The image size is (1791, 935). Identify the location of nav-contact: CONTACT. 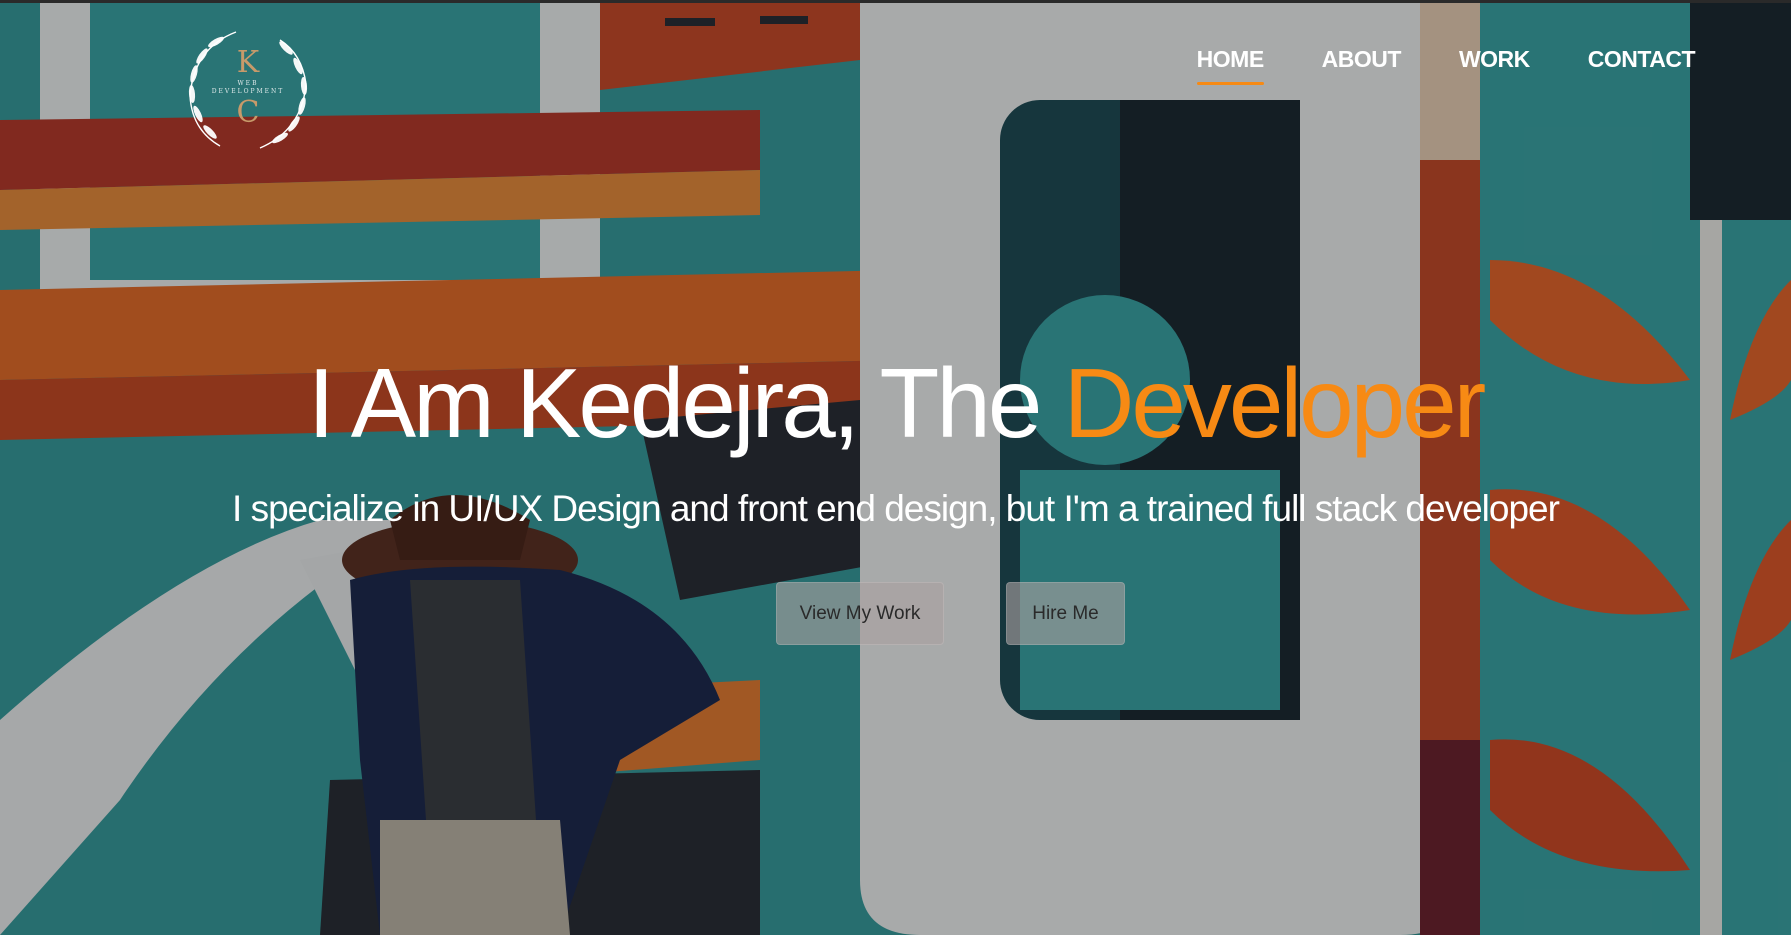
(1642, 65).